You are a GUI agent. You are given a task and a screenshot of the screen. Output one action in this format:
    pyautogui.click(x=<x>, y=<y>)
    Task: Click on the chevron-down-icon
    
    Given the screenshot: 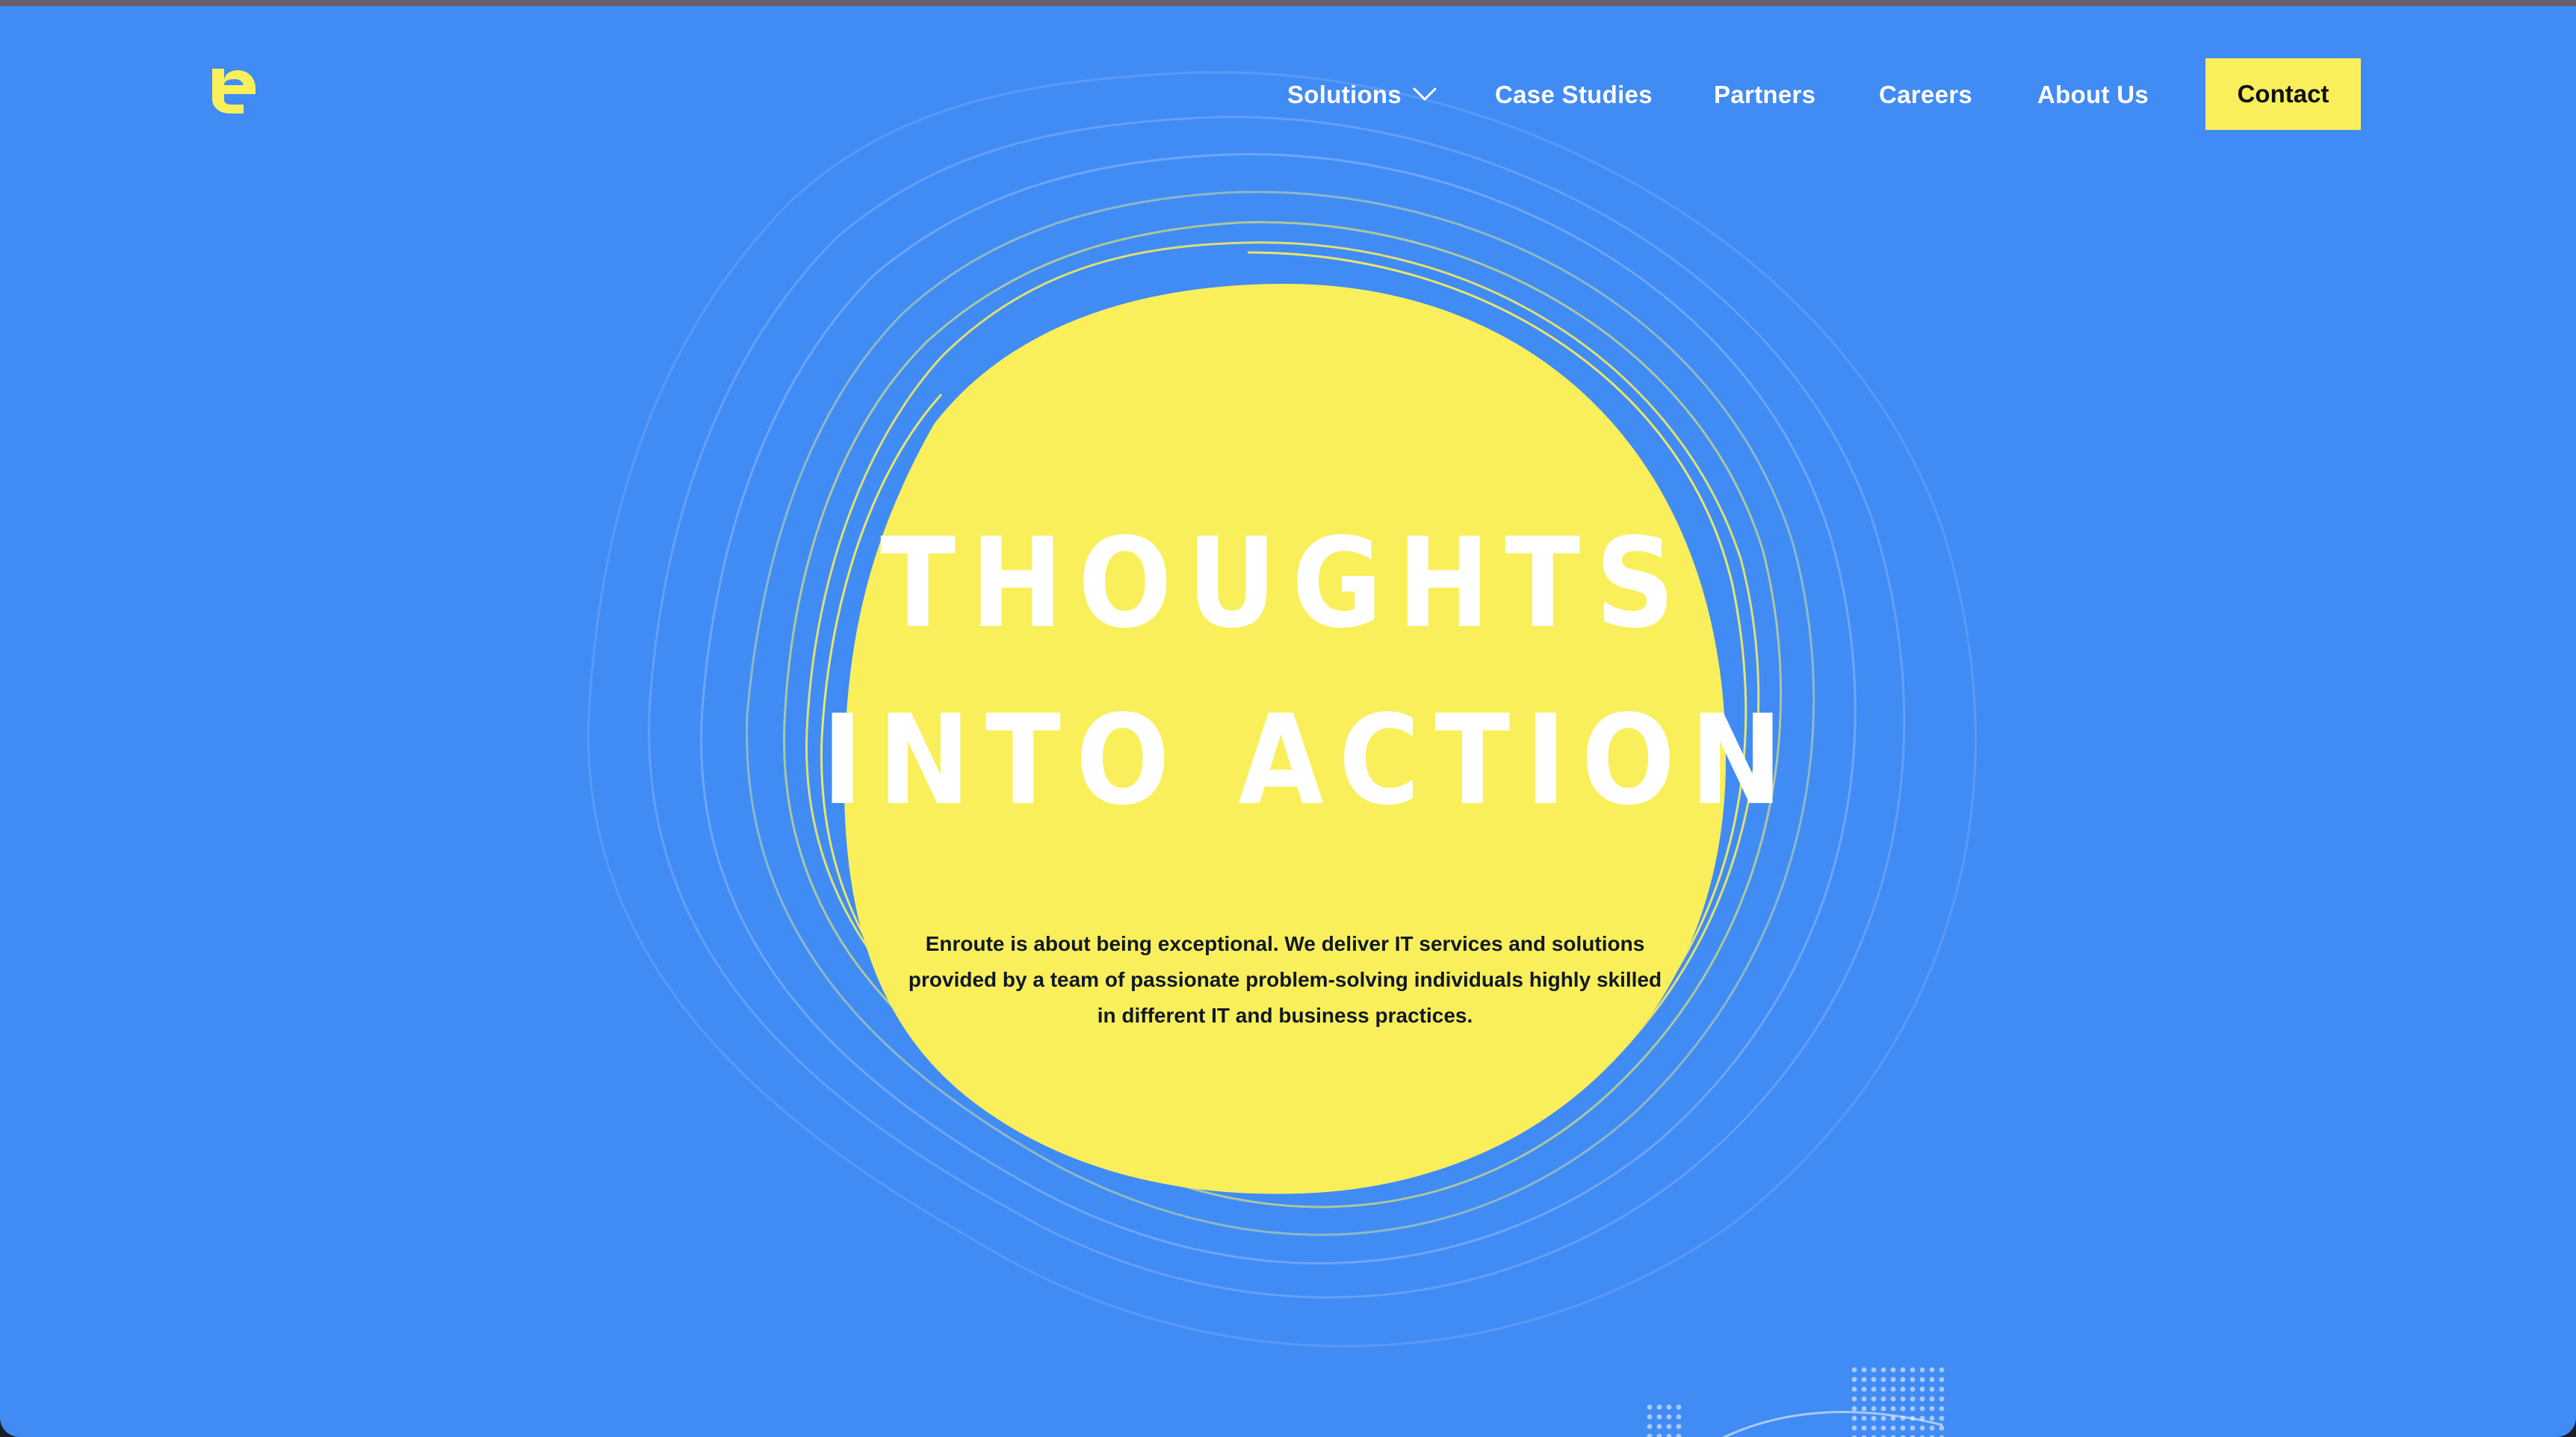 What is the action you would take?
    pyautogui.click(x=1424, y=94)
    